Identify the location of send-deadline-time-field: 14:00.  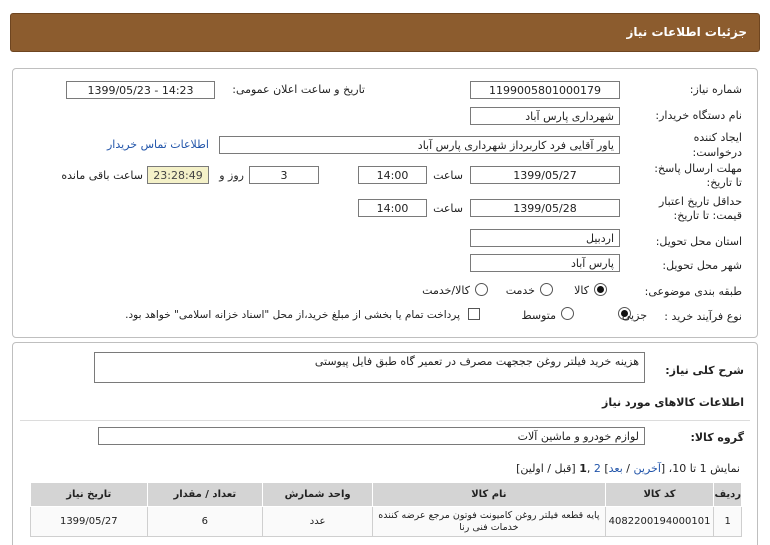
(392, 175).